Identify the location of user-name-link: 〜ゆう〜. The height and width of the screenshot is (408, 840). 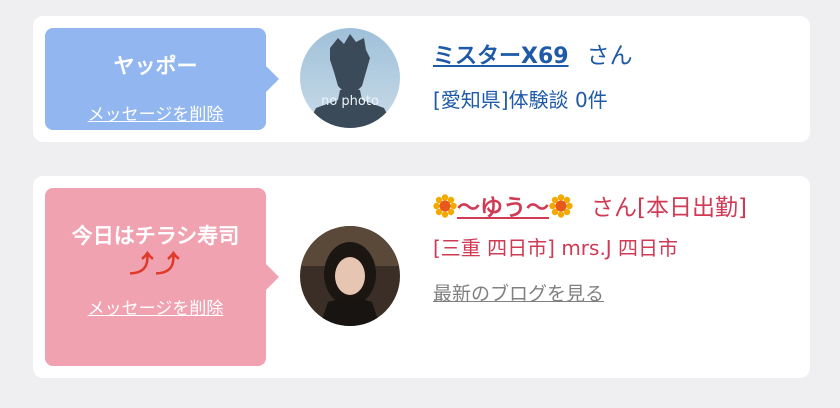
(503, 207).